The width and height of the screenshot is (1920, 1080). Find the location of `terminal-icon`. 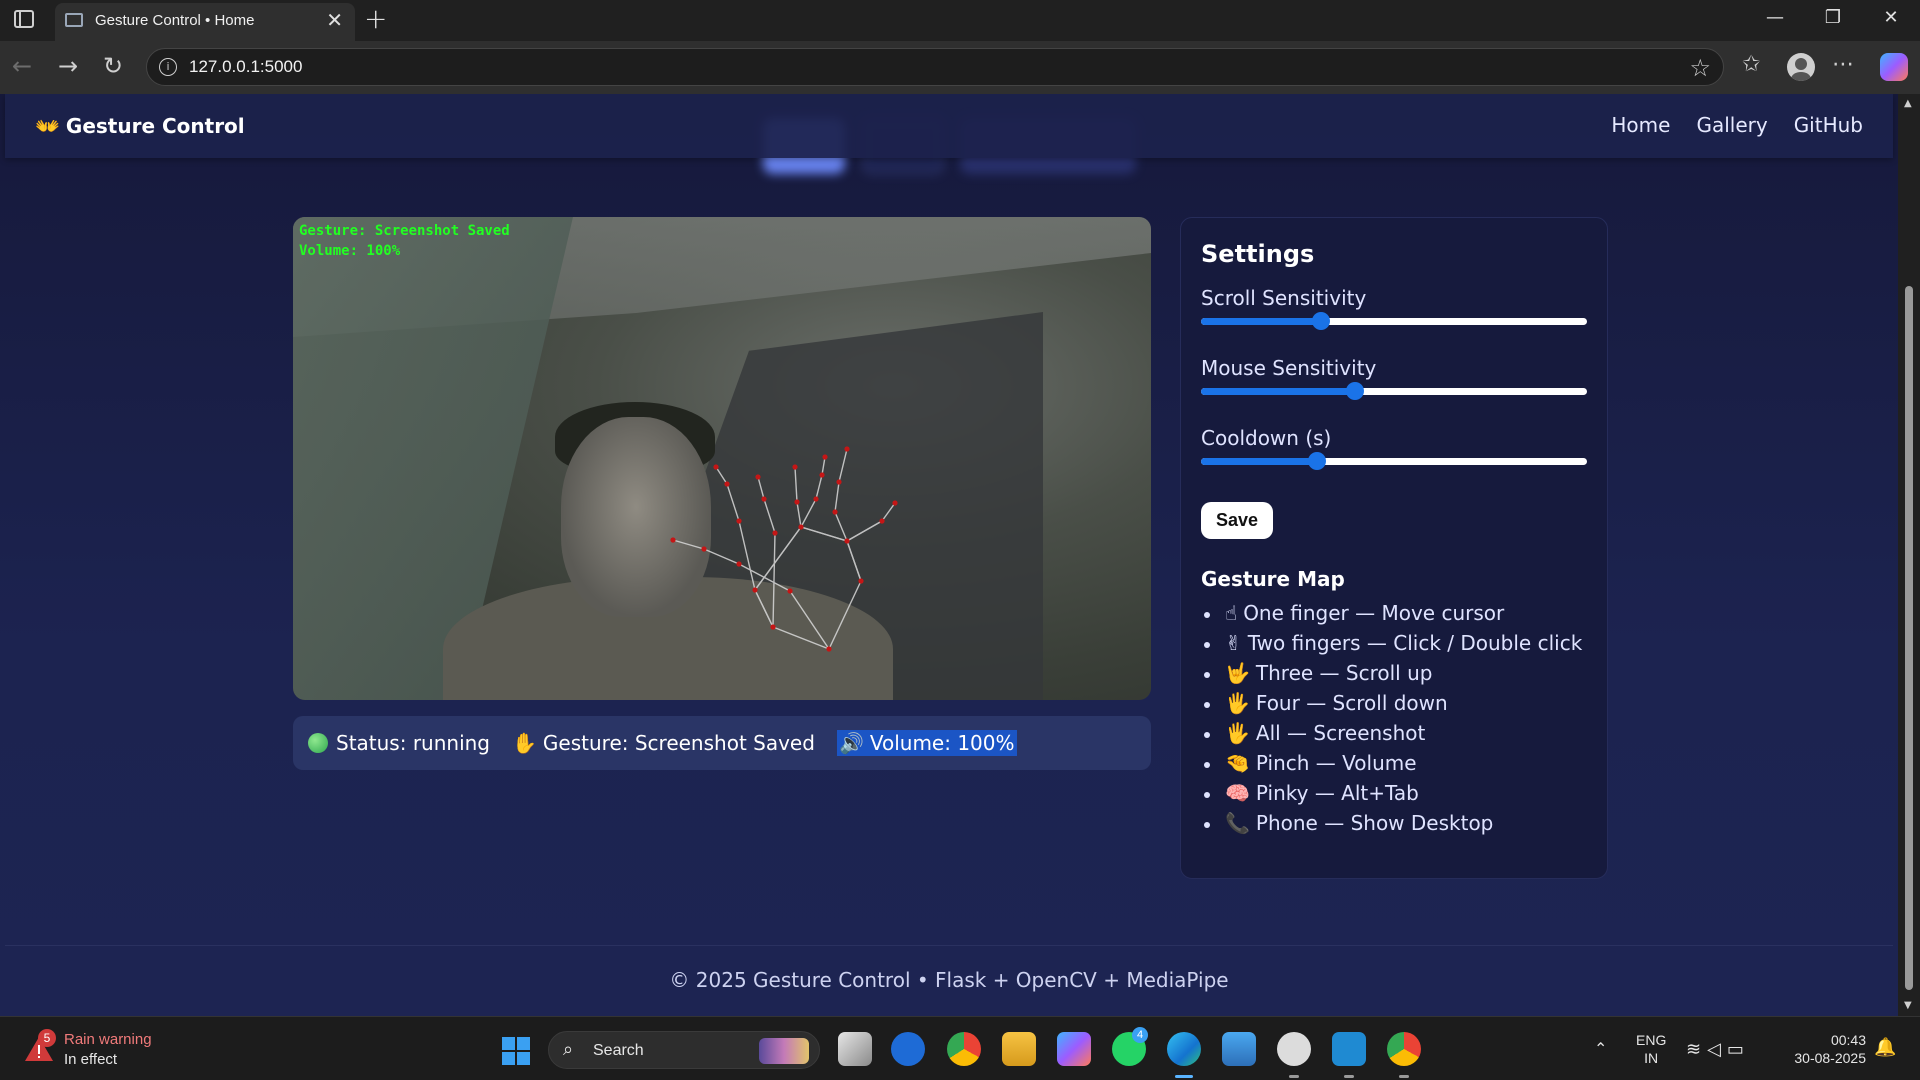

terminal-icon is located at coordinates (1239, 1049).